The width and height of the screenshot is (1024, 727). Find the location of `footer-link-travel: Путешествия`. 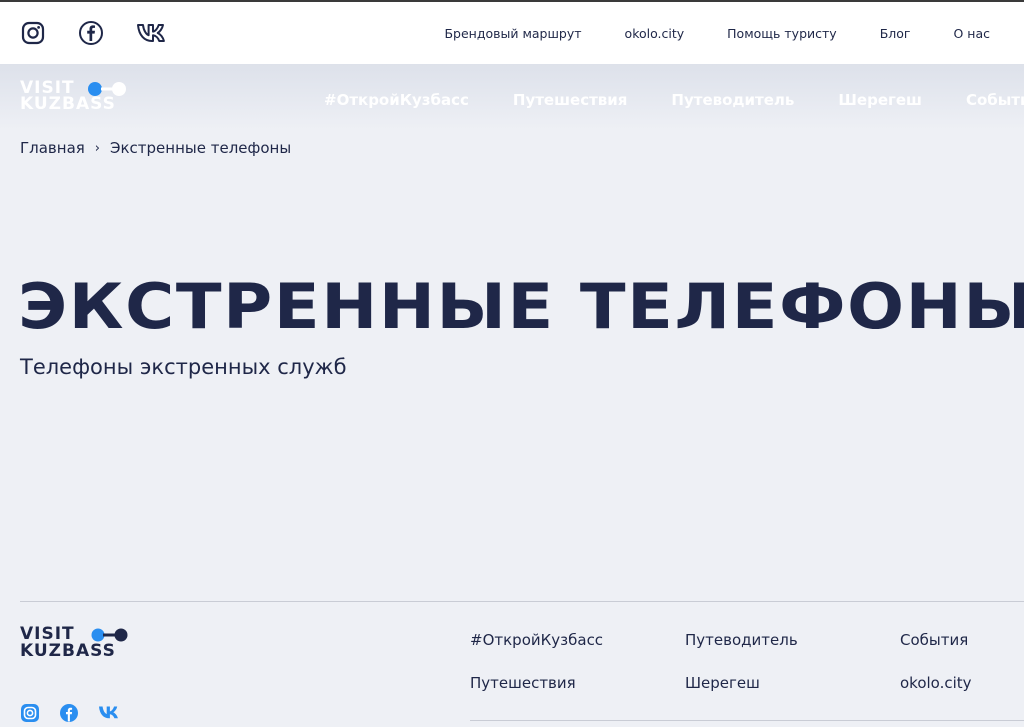

footer-link-travel: Путешествия is located at coordinates (577, 683).